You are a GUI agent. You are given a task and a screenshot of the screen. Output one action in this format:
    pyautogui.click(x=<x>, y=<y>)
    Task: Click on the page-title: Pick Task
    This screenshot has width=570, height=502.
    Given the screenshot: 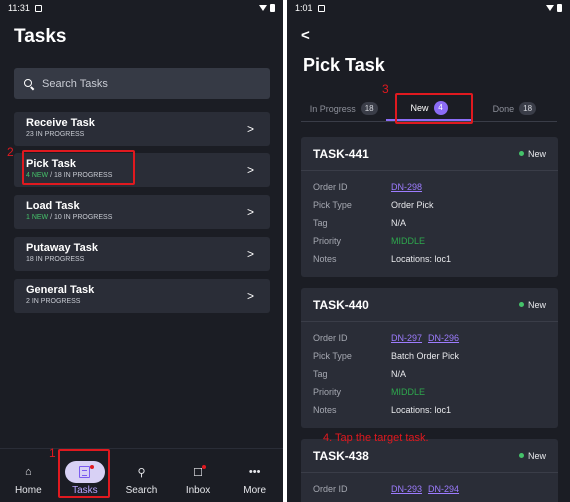 What is the action you would take?
    pyautogui.click(x=344, y=65)
    